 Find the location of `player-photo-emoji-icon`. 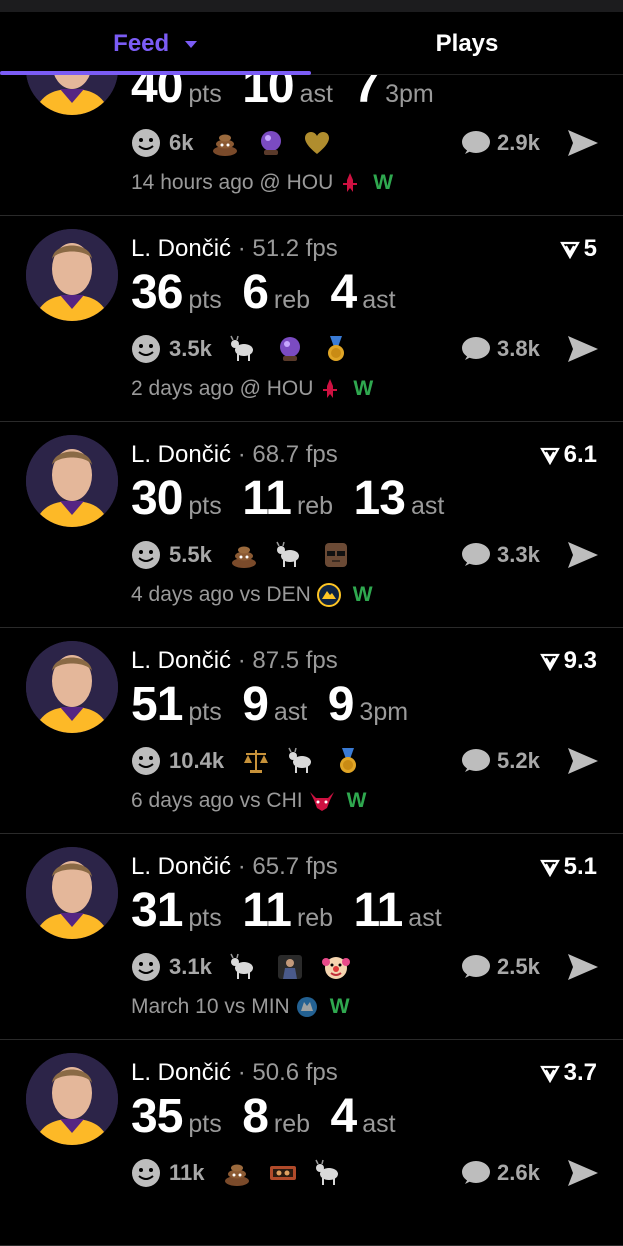

player-photo-emoji-icon is located at coordinates (290, 967).